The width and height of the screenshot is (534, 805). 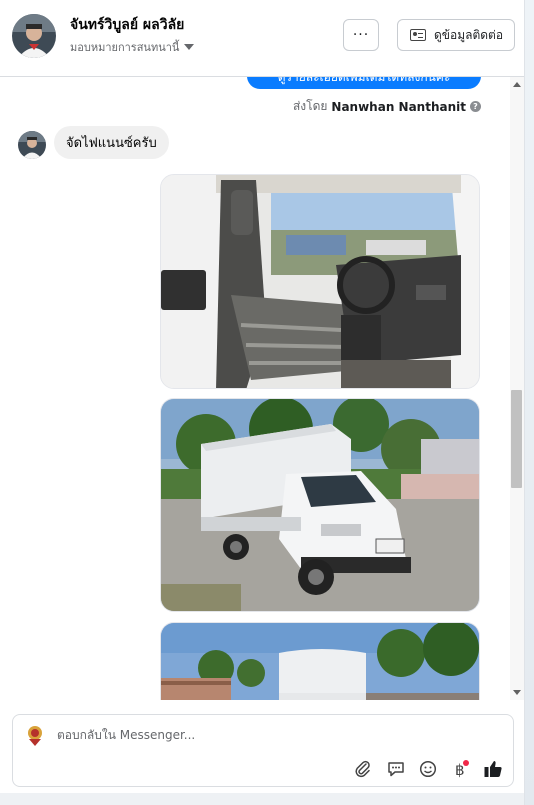 What do you see at coordinates (428, 769) in the screenshot?
I see `emoji-icon` at bounding box center [428, 769].